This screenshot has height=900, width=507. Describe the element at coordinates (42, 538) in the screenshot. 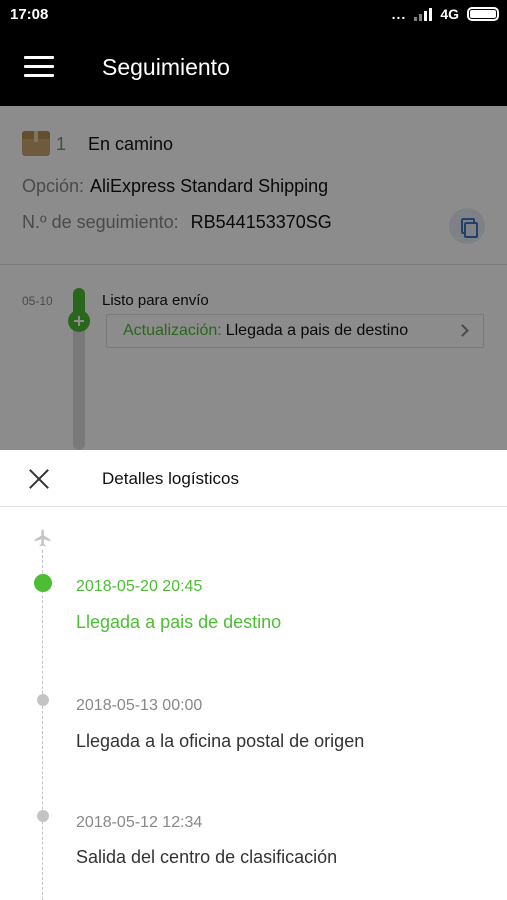

I see `plane-icon` at that location.